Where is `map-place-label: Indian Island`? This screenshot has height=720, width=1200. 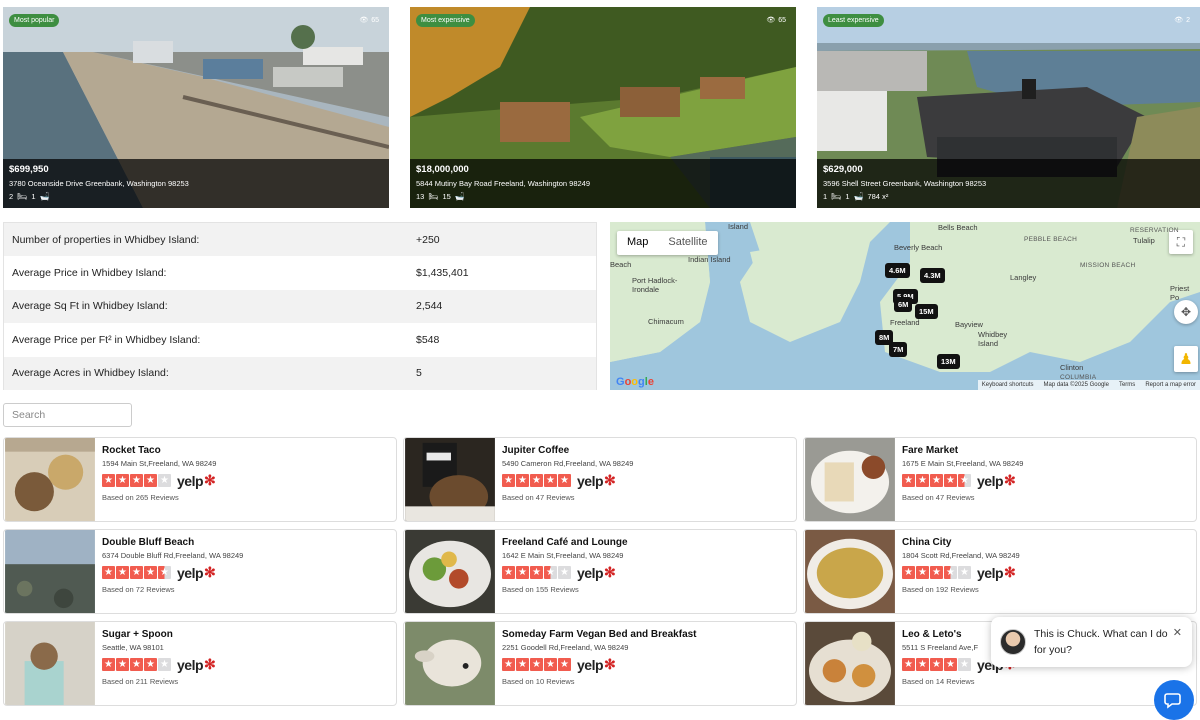
map-place-label: Indian Island is located at coordinates (709, 259).